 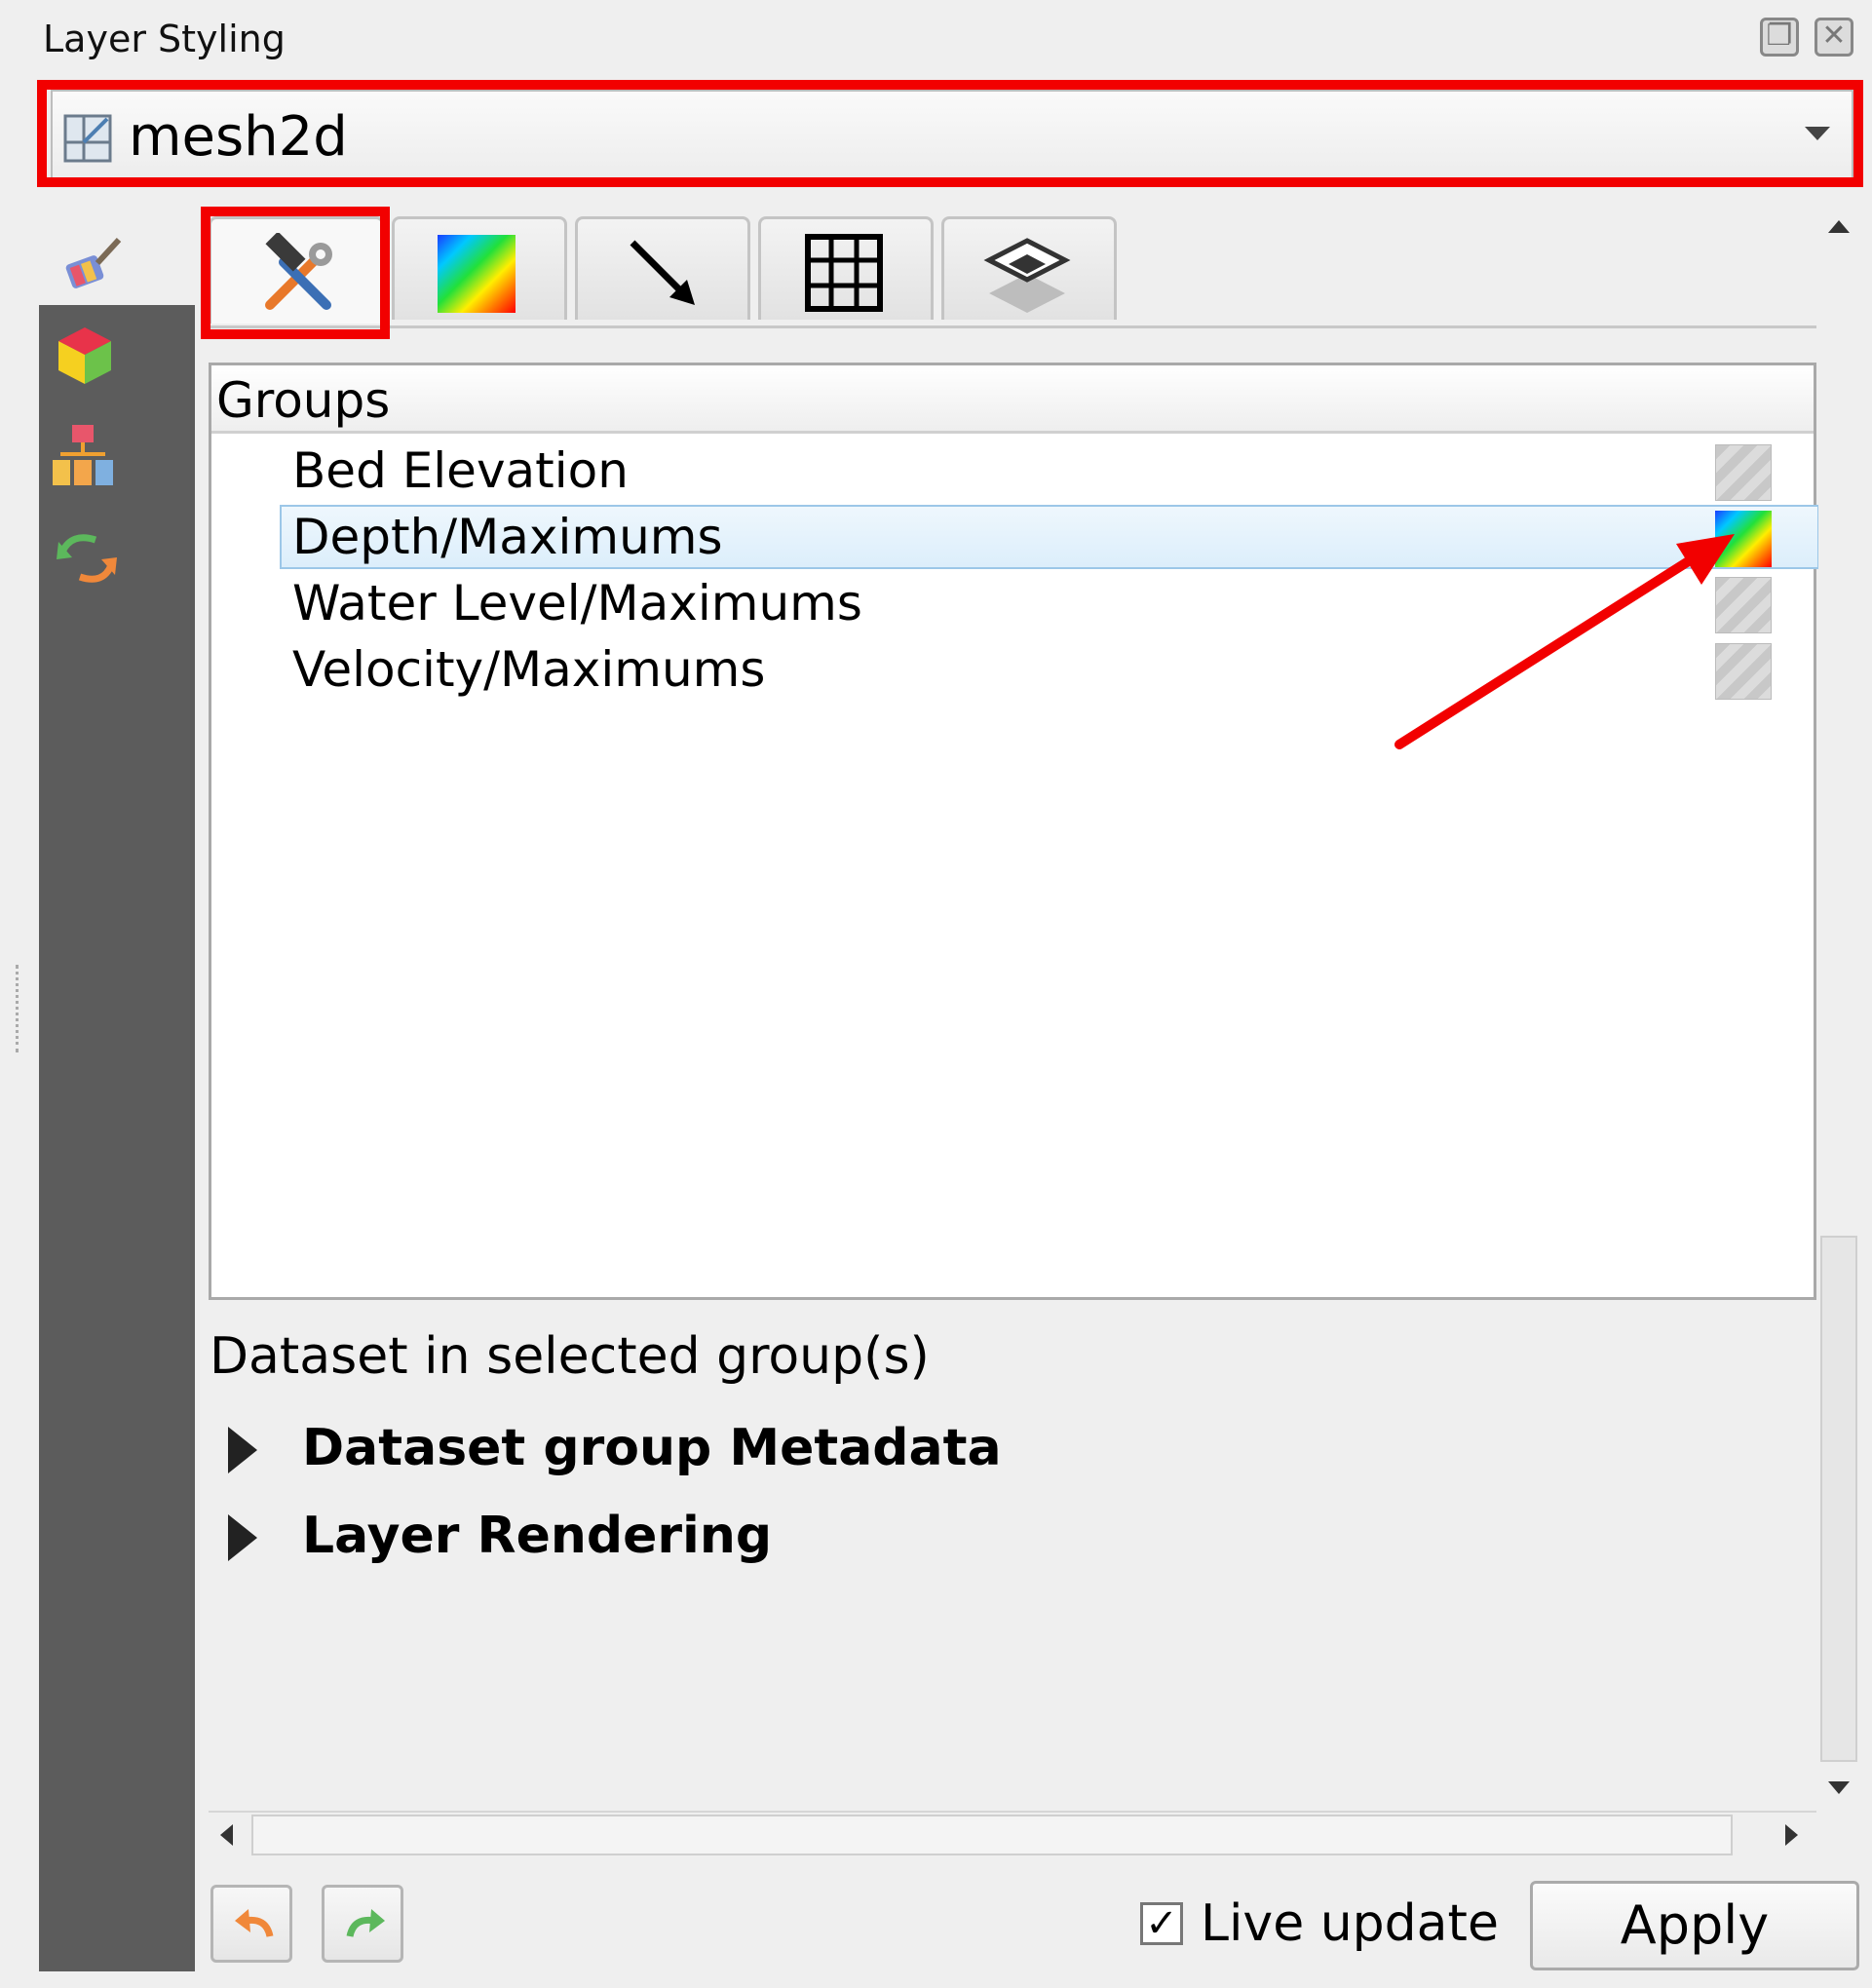 What do you see at coordinates (507, 537) in the screenshot?
I see `group-item-depth-maximums: Depth/Maximums` at bounding box center [507, 537].